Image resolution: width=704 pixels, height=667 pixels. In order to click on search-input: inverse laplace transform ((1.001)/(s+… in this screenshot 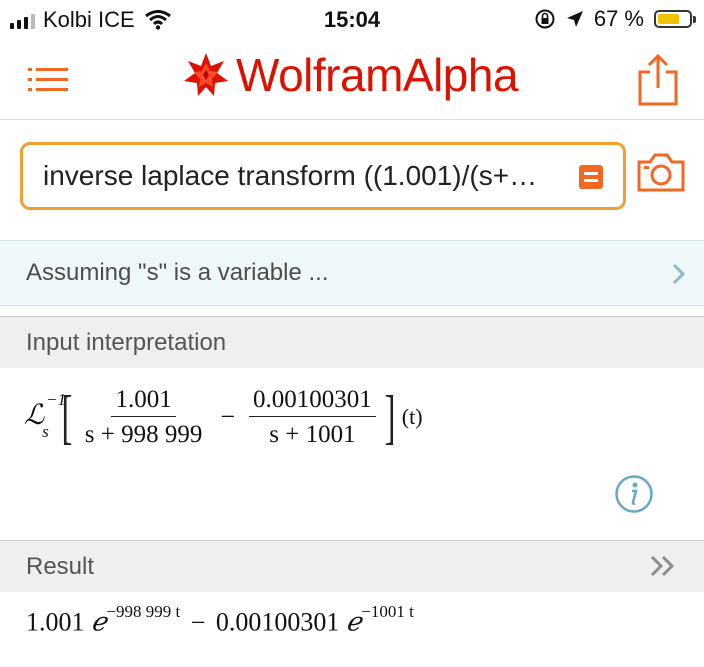, I will do `click(308, 176)`.